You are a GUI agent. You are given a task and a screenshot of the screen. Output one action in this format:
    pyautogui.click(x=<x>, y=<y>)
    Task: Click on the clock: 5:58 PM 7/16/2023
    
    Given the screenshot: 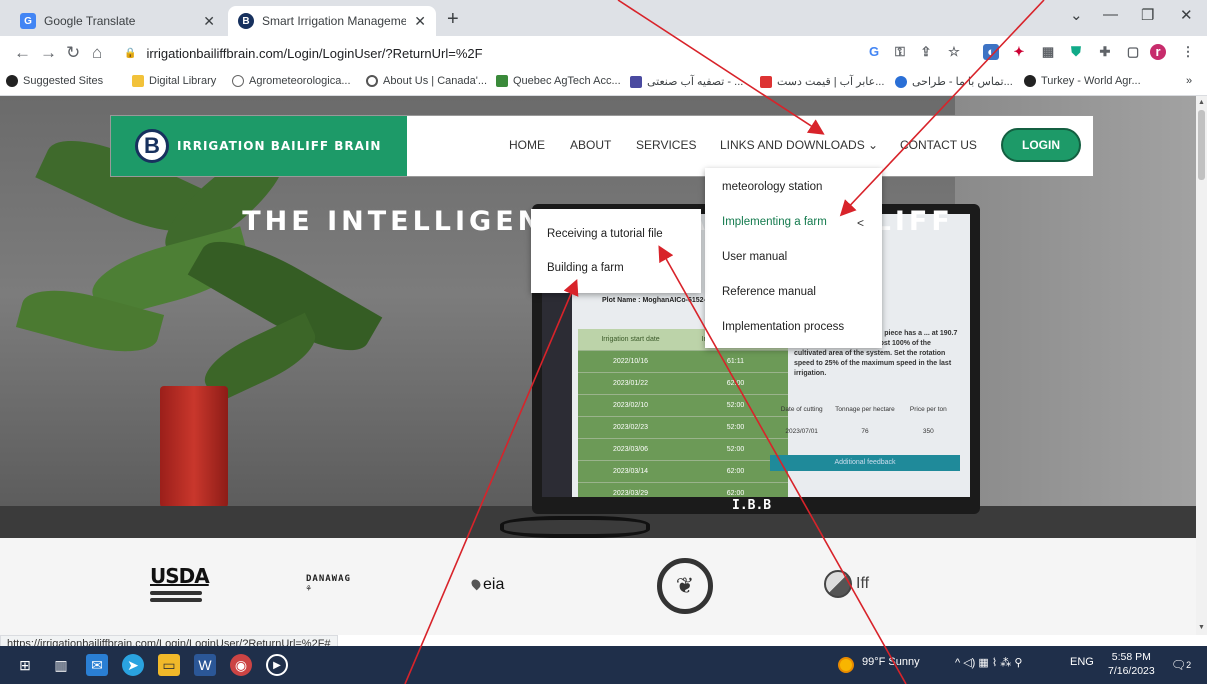 What is the action you would take?
    pyautogui.click(x=1131, y=664)
    